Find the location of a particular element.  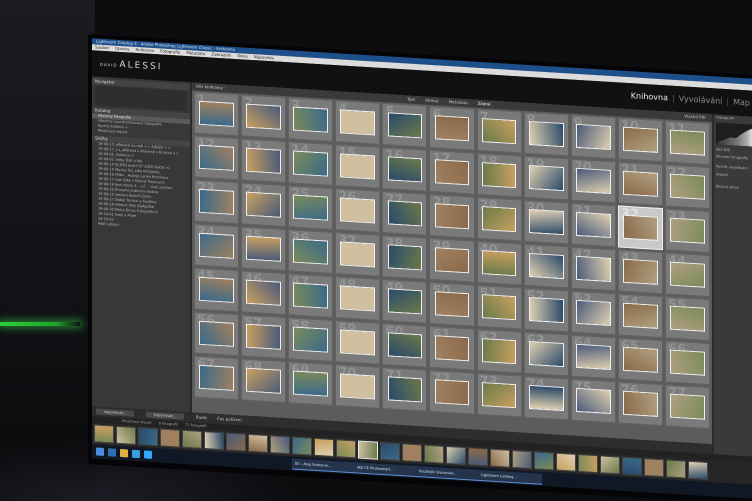

thumbnail-cell: 31 is located at coordinates (593, 225).